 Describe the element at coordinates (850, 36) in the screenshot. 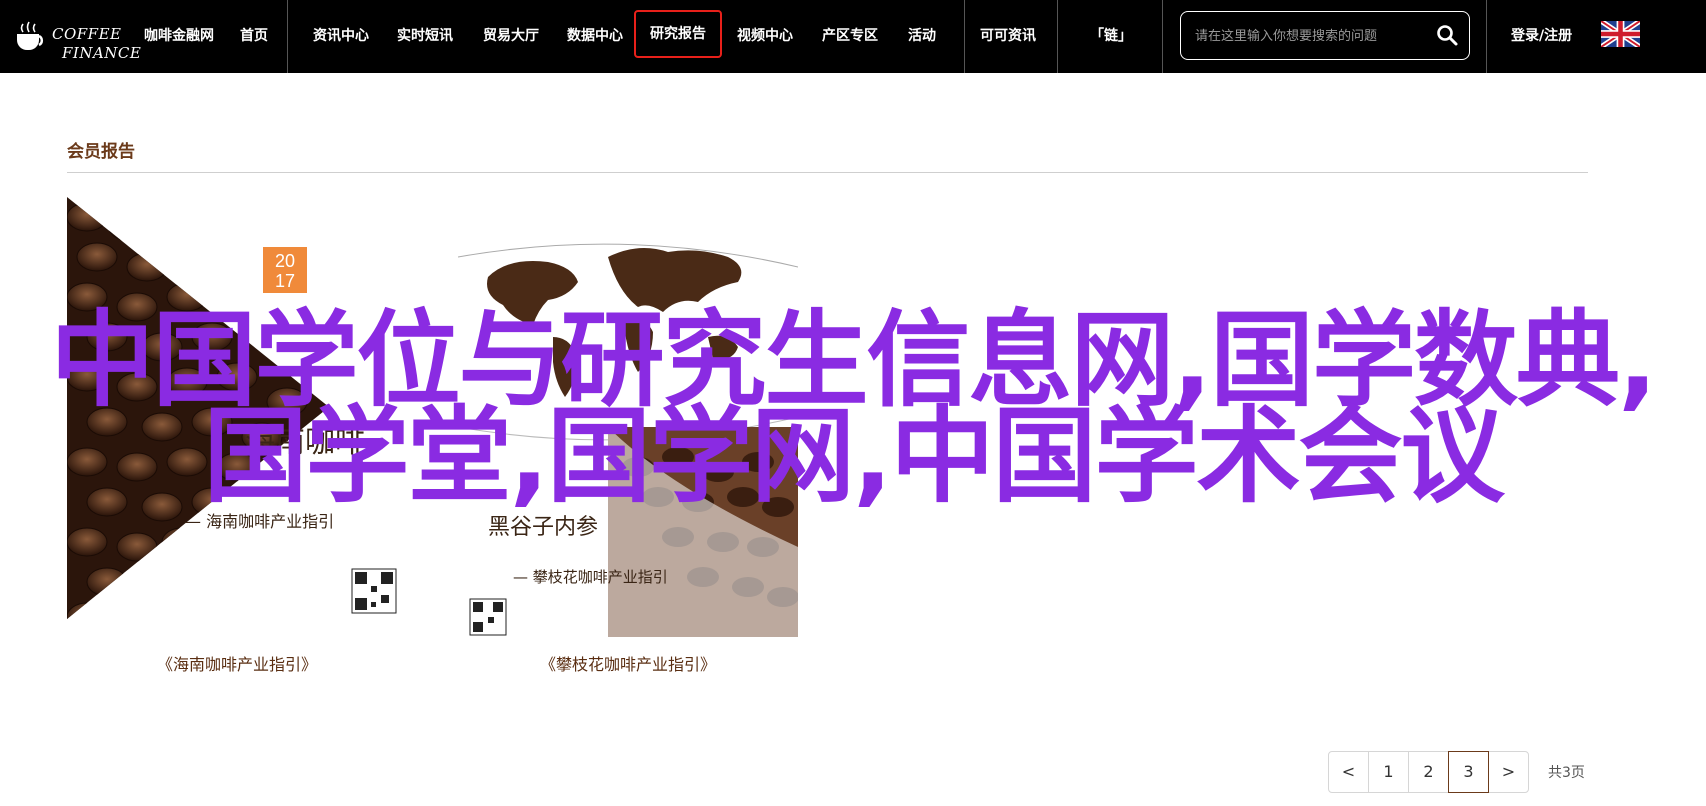

I see `nav-origin-zone: 产区专区` at that location.